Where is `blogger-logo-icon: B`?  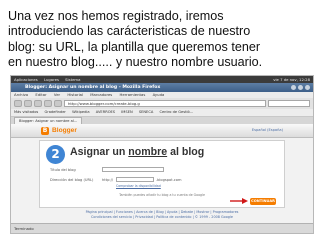 blogger-logo-icon: B is located at coordinates (45, 130).